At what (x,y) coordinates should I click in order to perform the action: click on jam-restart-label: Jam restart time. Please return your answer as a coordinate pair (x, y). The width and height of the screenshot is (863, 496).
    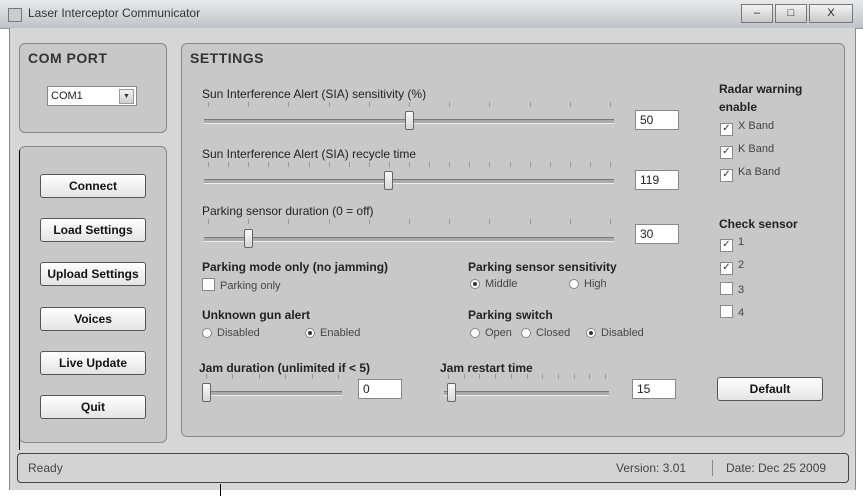
    Looking at the image, I should click on (486, 368).